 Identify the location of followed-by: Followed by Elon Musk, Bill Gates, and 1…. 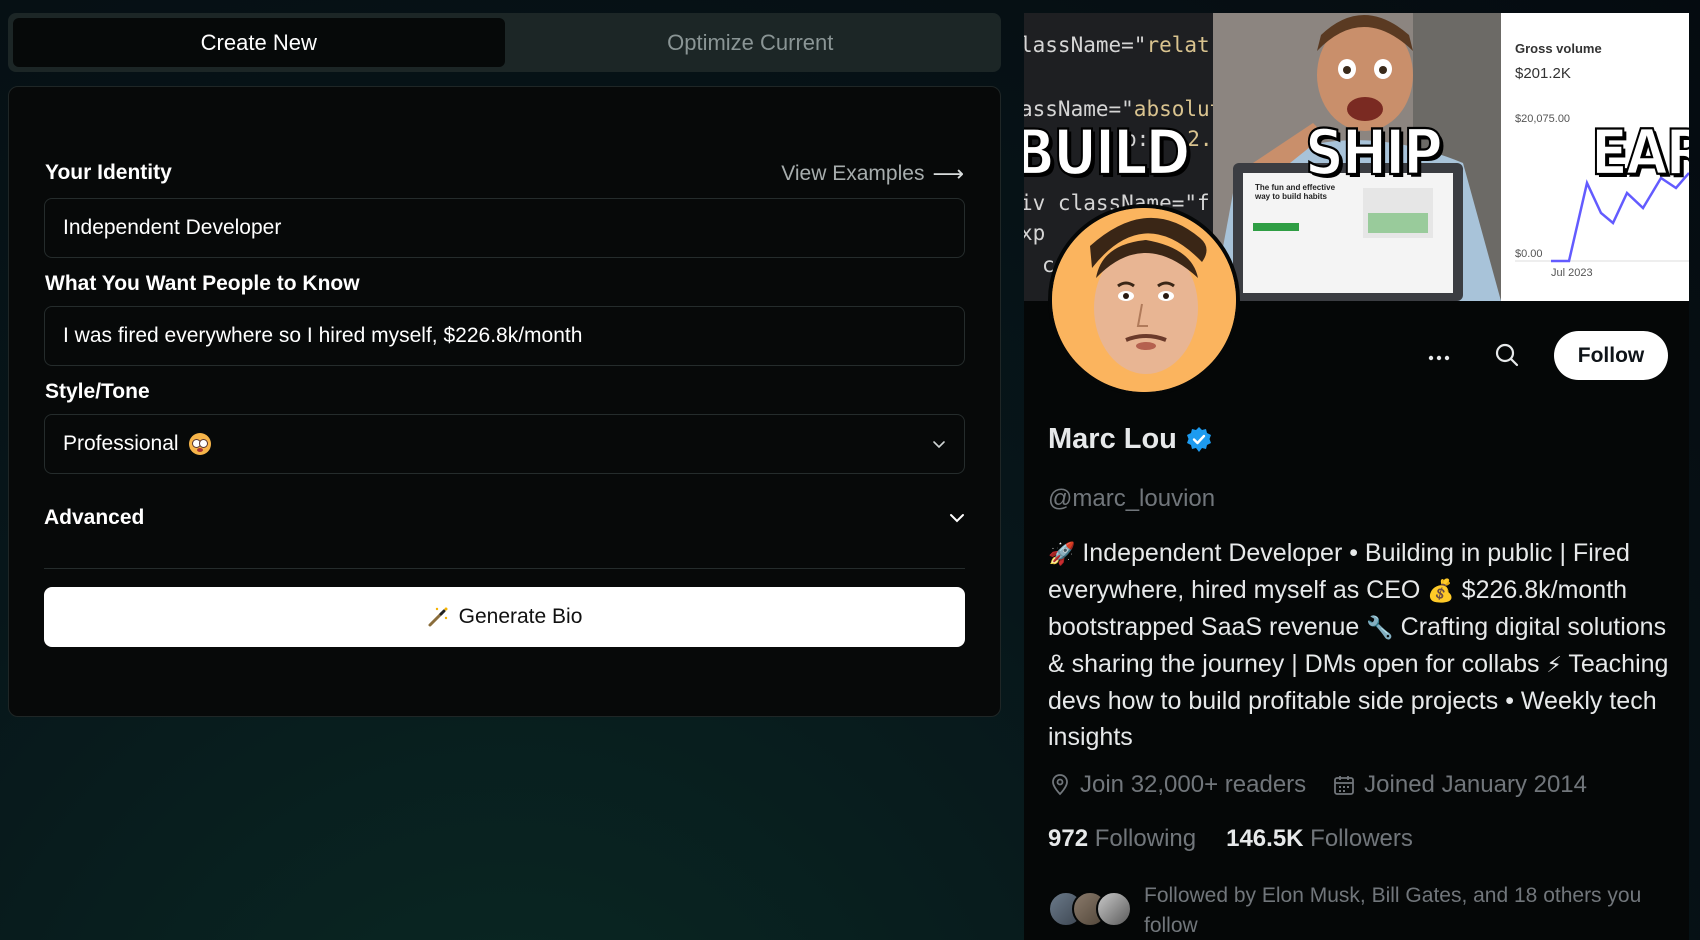
(1356, 910).